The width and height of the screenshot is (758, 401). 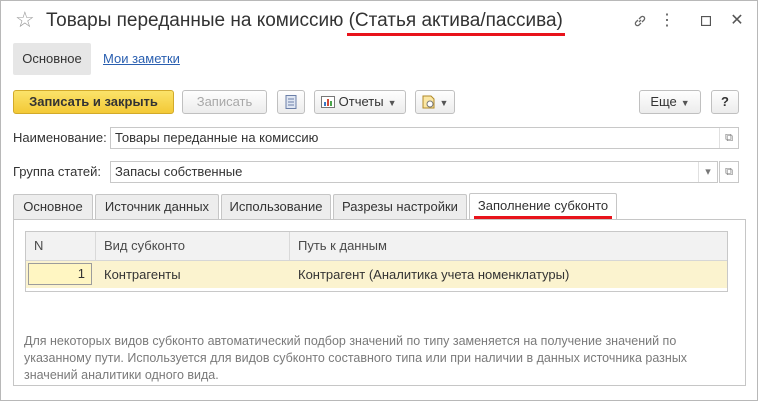 I want to click on row-number-cell: 1, so click(x=60, y=274).